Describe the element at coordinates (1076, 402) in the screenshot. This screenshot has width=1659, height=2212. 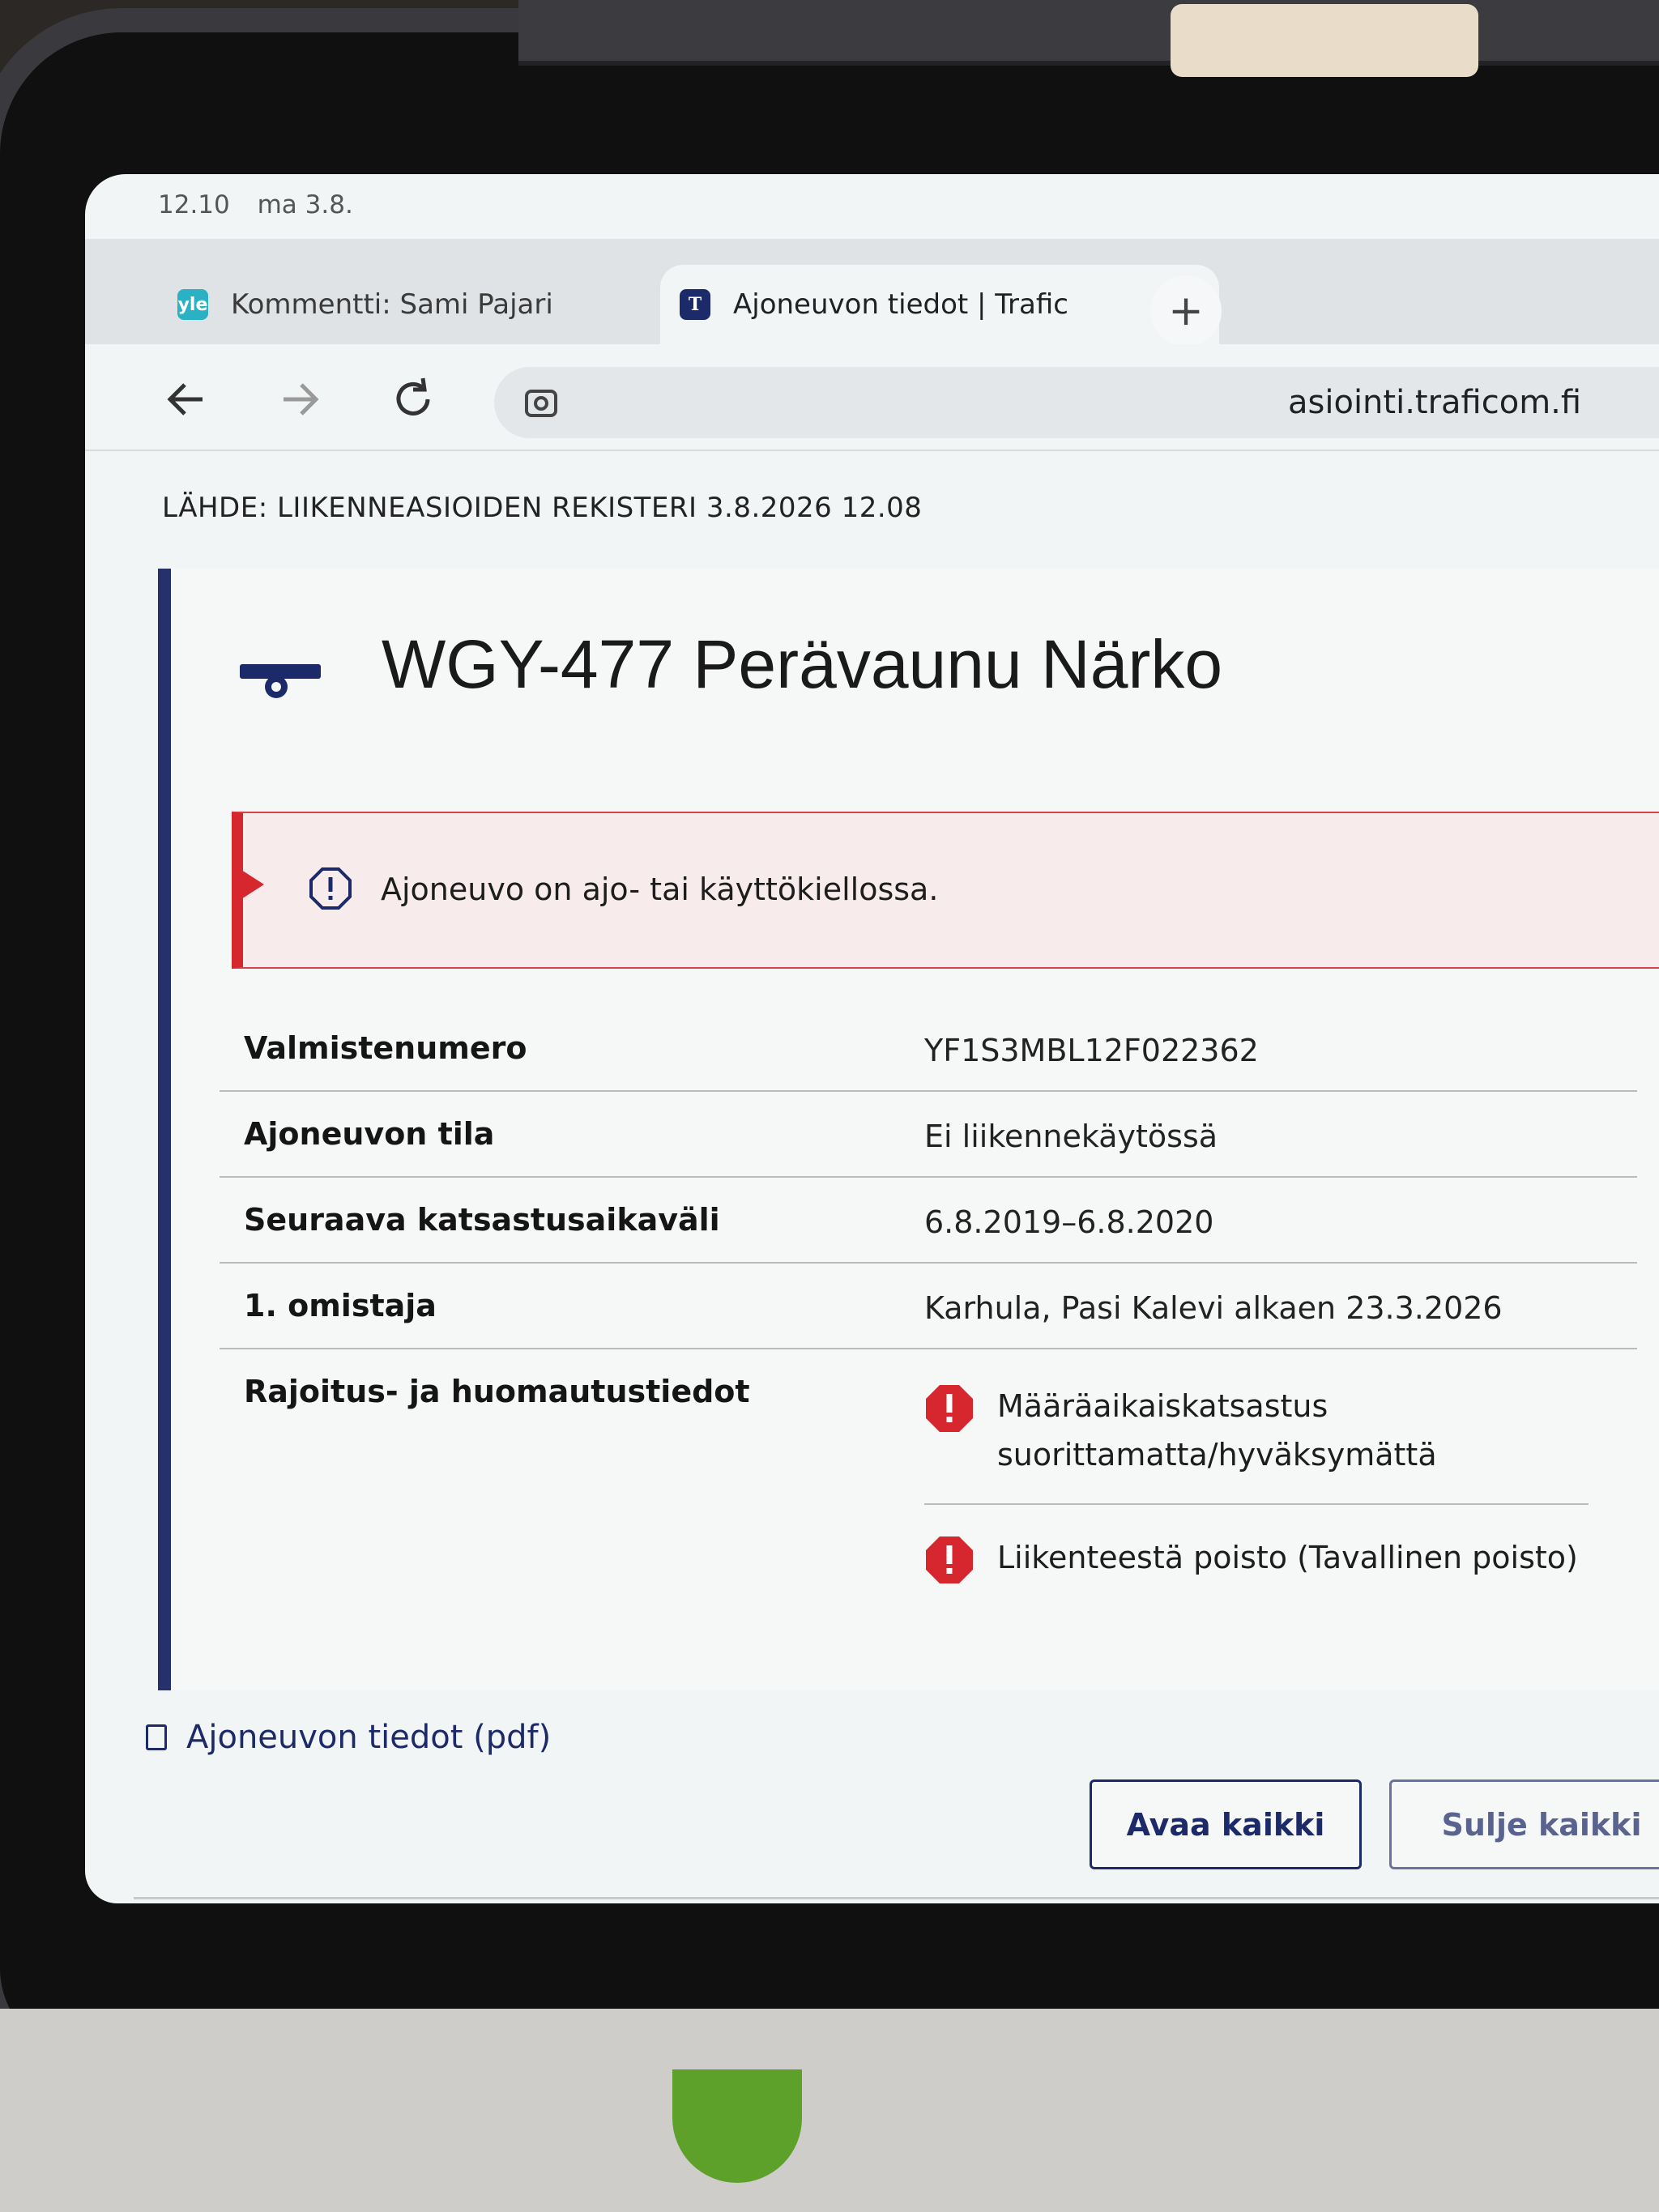
I see `address-bar: asiointi.traficom.fi` at that location.